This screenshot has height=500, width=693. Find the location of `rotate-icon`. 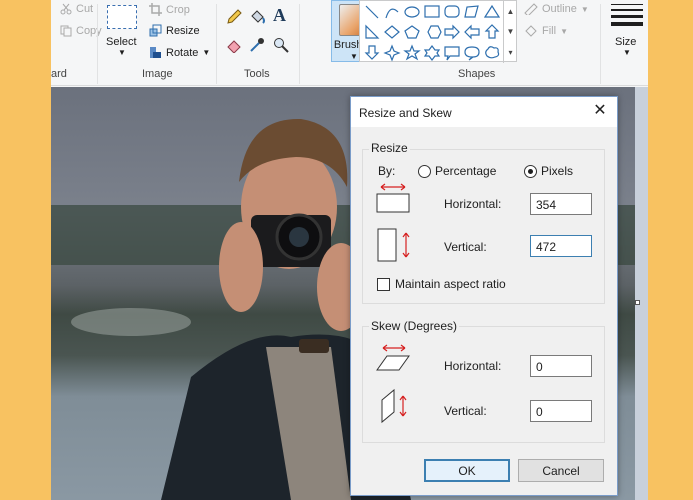

rotate-icon is located at coordinates (155, 52).